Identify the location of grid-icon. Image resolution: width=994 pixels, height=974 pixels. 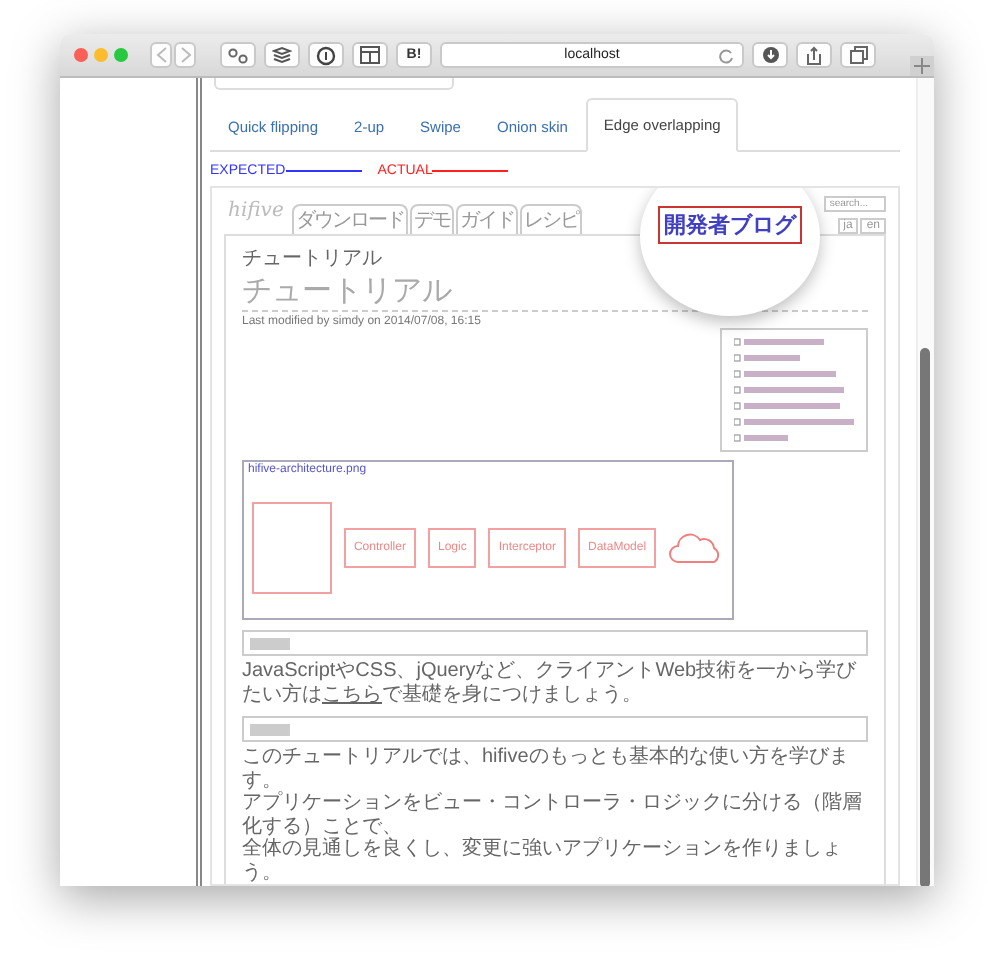
(370, 55).